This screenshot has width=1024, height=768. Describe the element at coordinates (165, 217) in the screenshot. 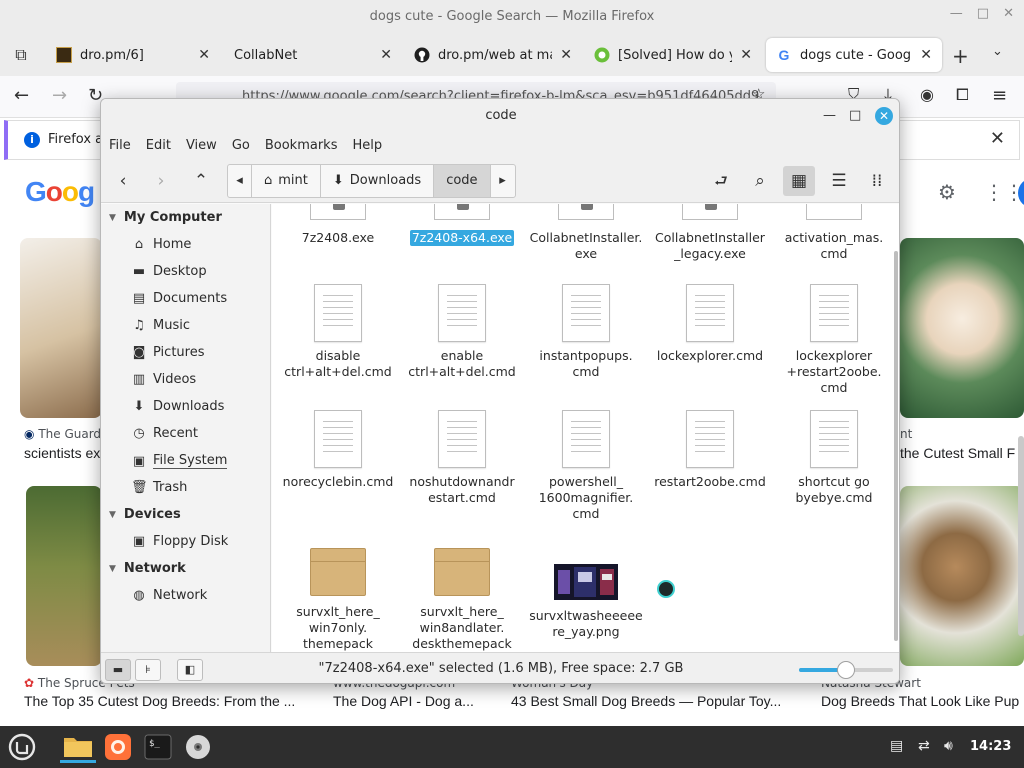

I see `sidebar-section-my-computer: ▼ My Computer` at that location.